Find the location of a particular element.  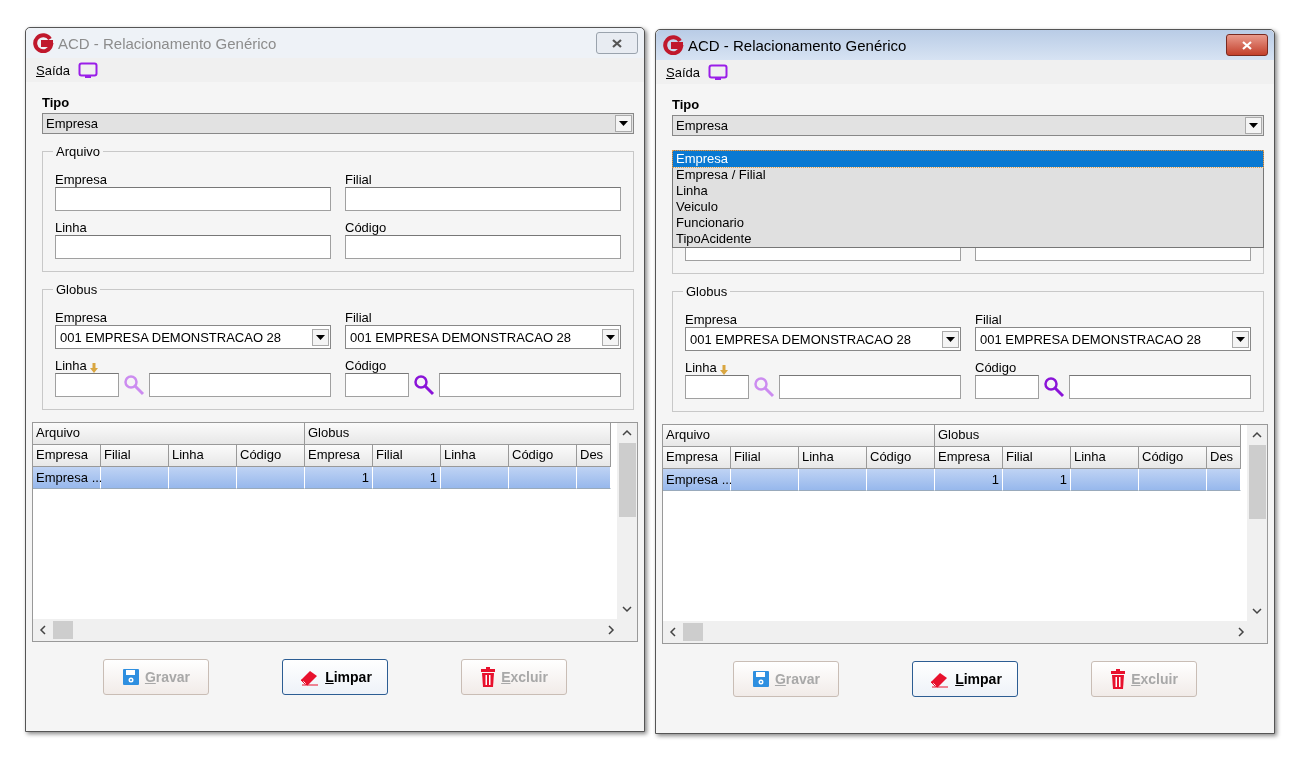

field-label: Código is located at coordinates (366, 227).